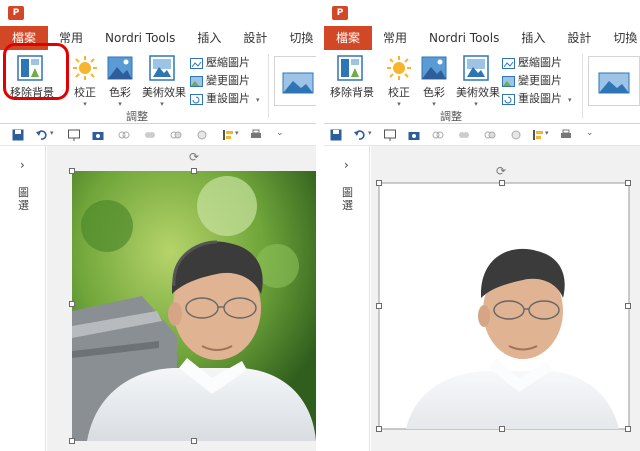 This screenshot has width=640, height=451. Describe the element at coordinates (120, 68) in the screenshot. I see `picture-color-icon` at that location.